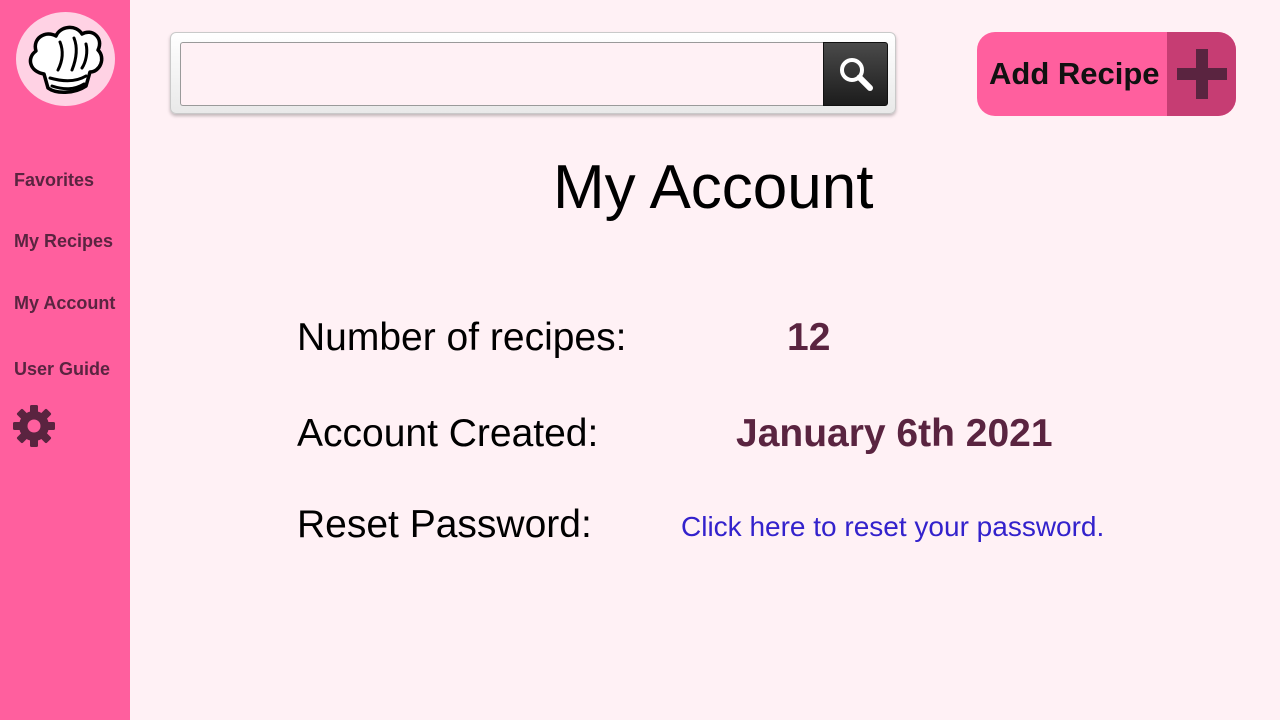 Image resolution: width=1280 pixels, height=720 pixels. Describe the element at coordinates (894, 433) in the screenshot. I see `account-created-value: January 6th 2021` at that location.